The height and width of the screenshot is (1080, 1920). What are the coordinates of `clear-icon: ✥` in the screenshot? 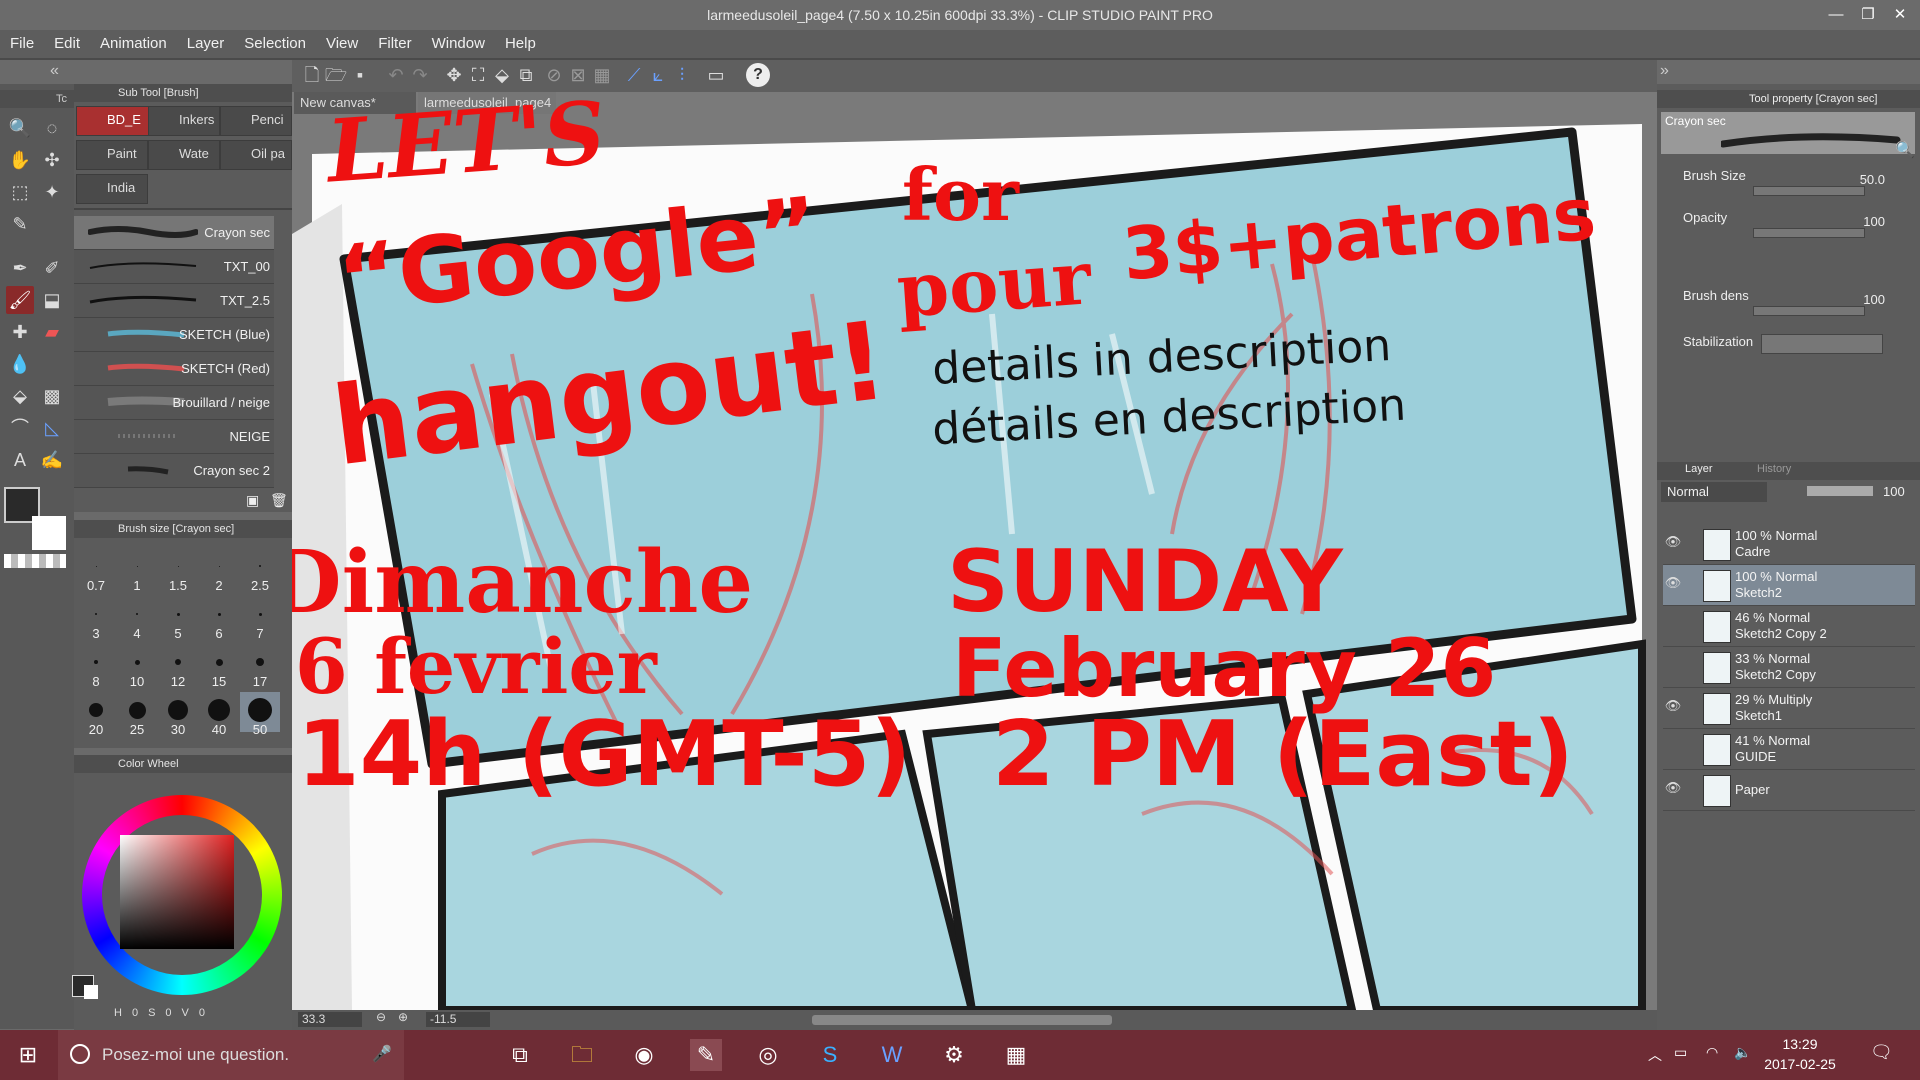 It's located at (454, 75).